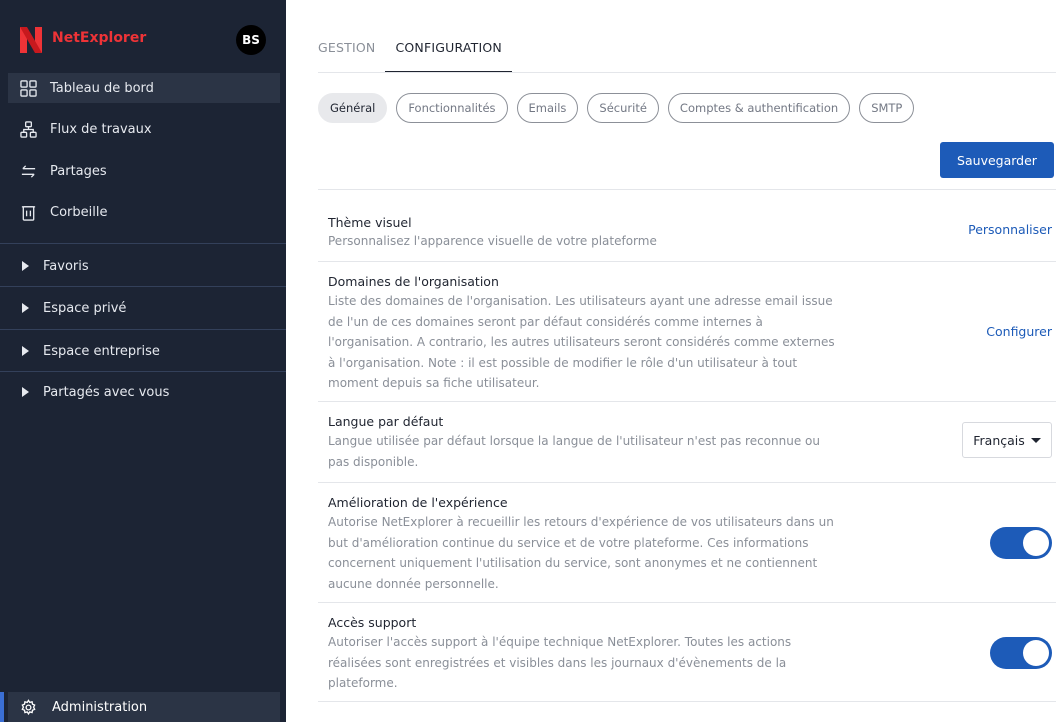  I want to click on sidebar-item-administration: Administration, so click(144, 707).